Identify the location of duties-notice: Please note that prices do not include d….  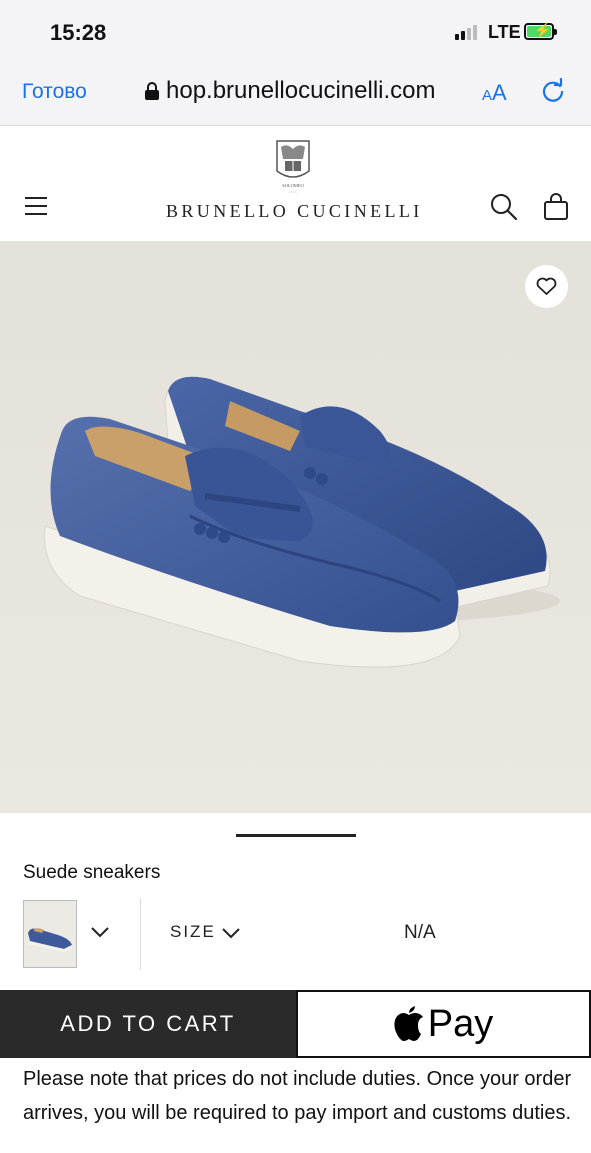
(297, 1096).